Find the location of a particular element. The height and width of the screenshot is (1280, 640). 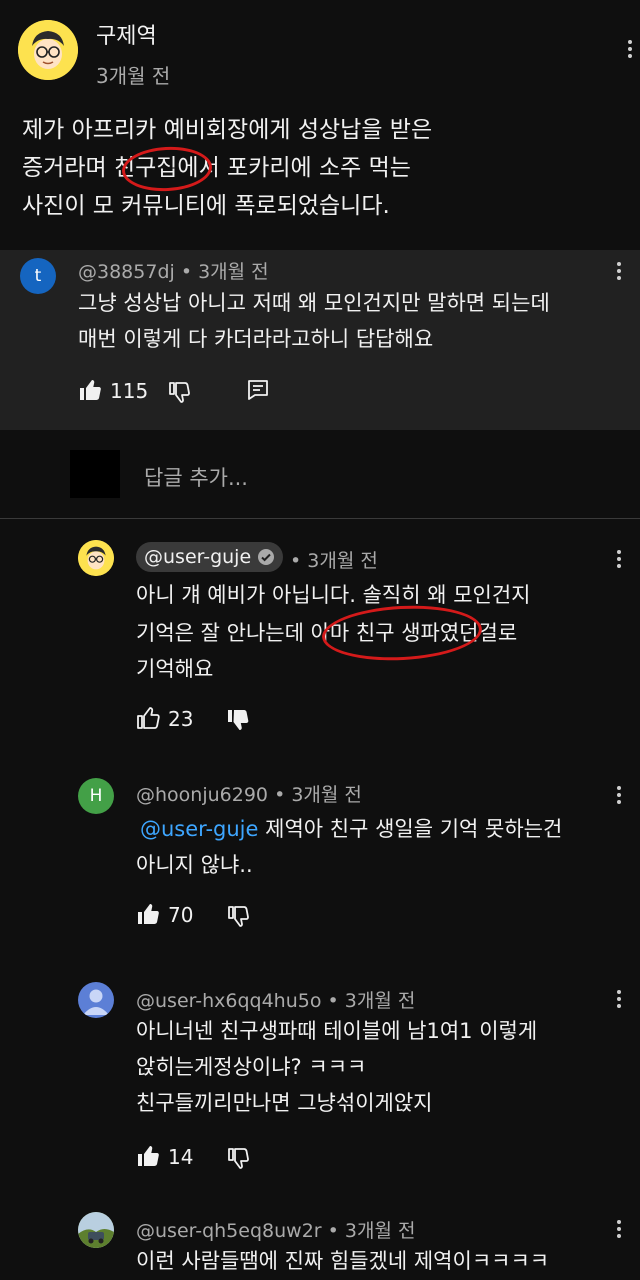

comment-header: @38857dj • 3개월 전 is located at coordinates (173, 270).